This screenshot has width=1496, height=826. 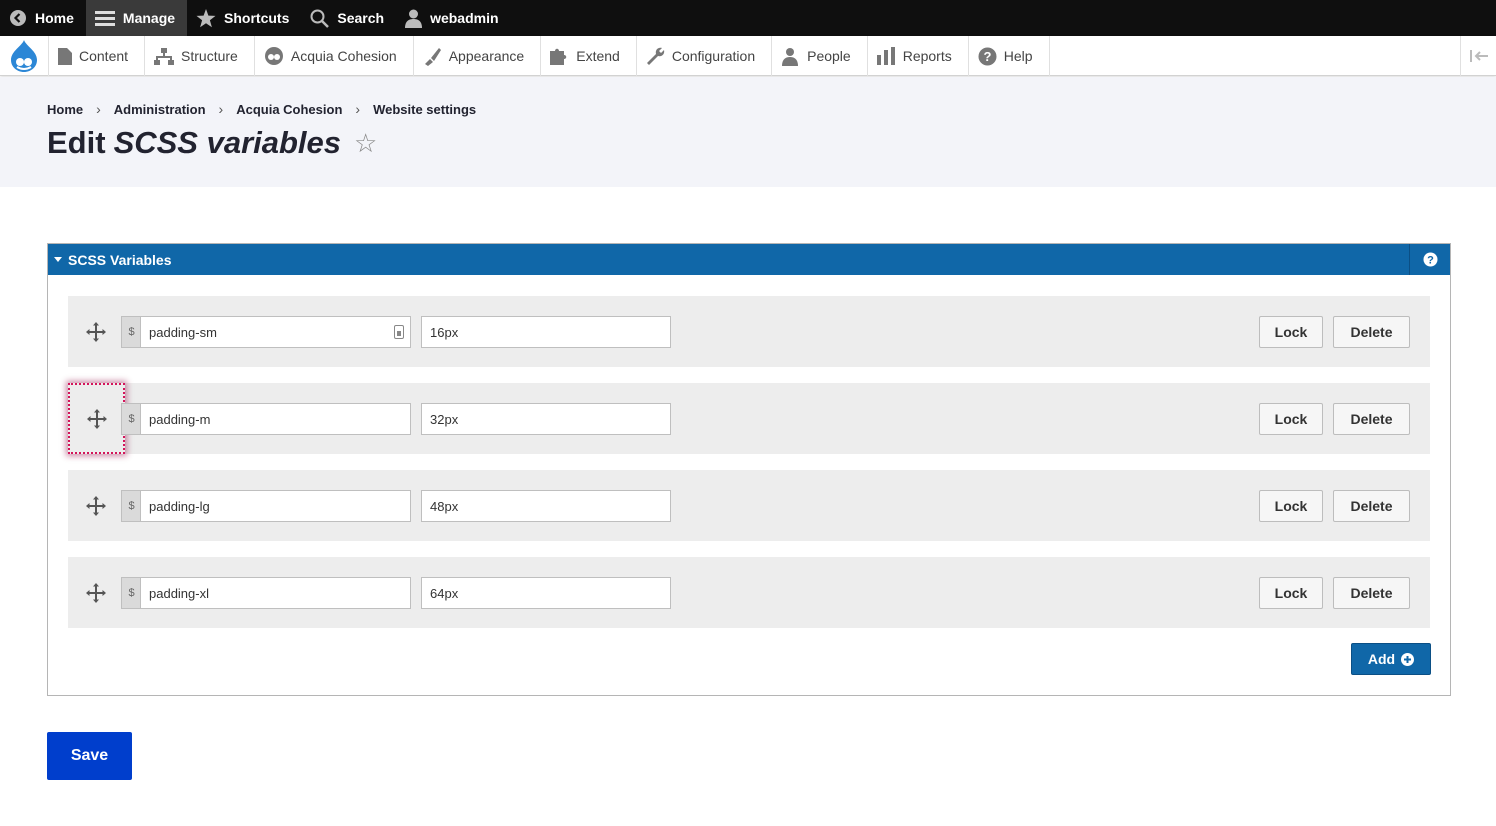 I want to click on page-title-emphasis: SCSS variables, so click(x=227, y=142).